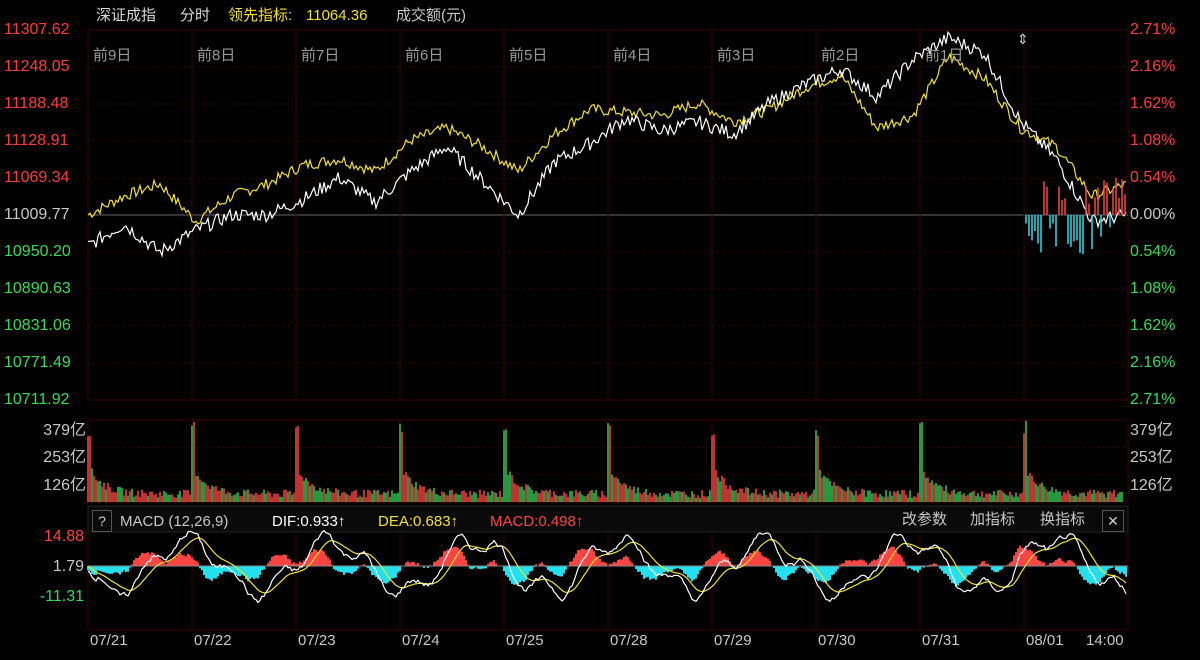  Describe the element at coordinates (736, 55) in the screenshot. I see `day-label: 前3日` at that location.